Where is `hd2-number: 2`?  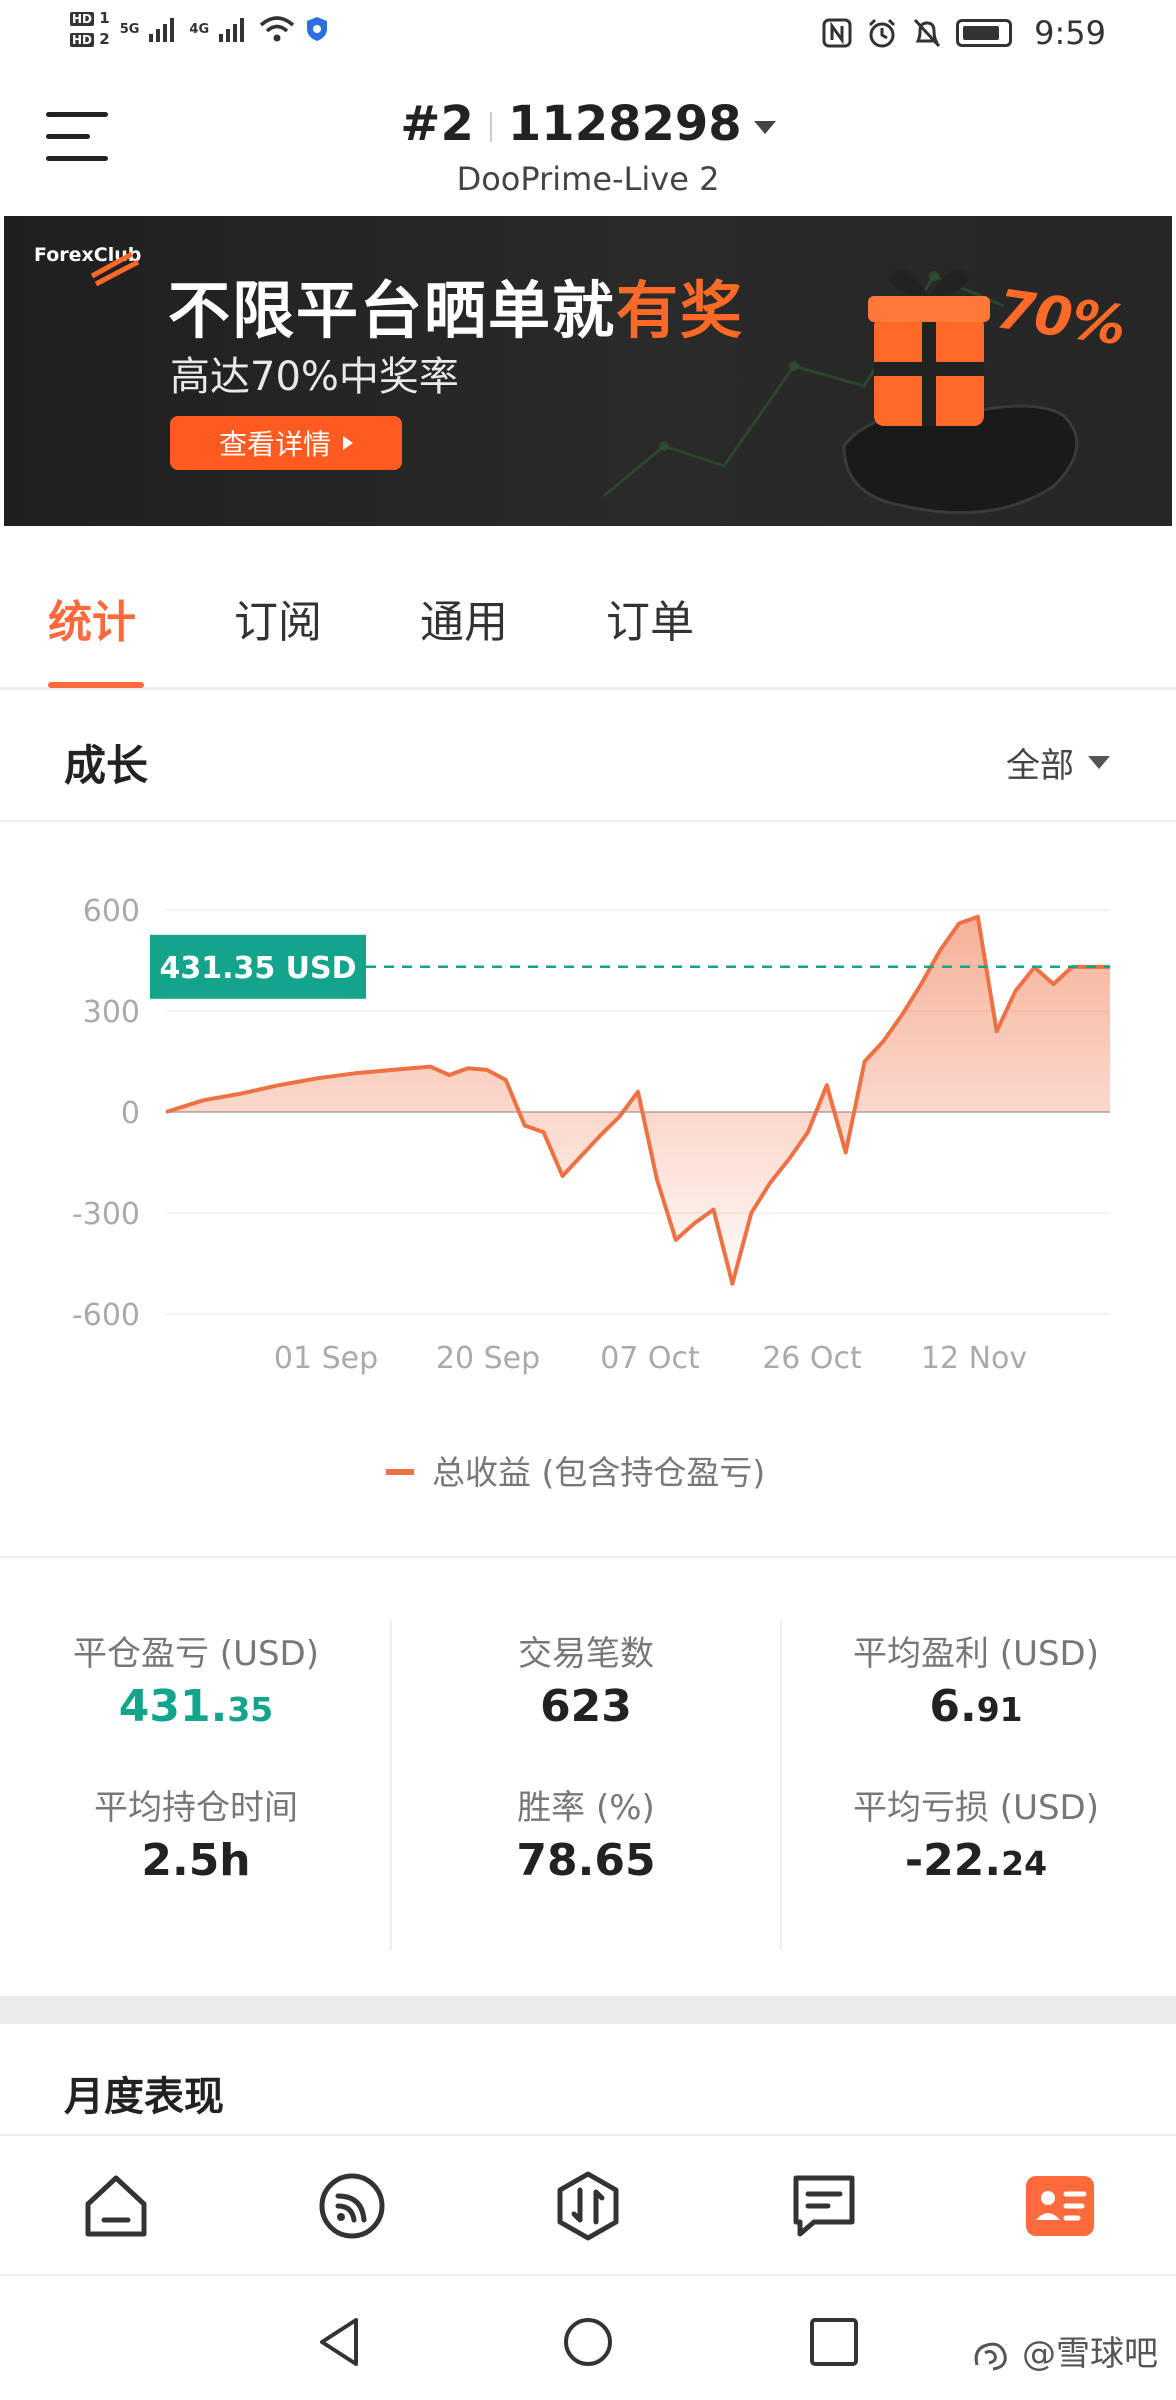 hd2-number: 2 is located at coordinates (104, 39).